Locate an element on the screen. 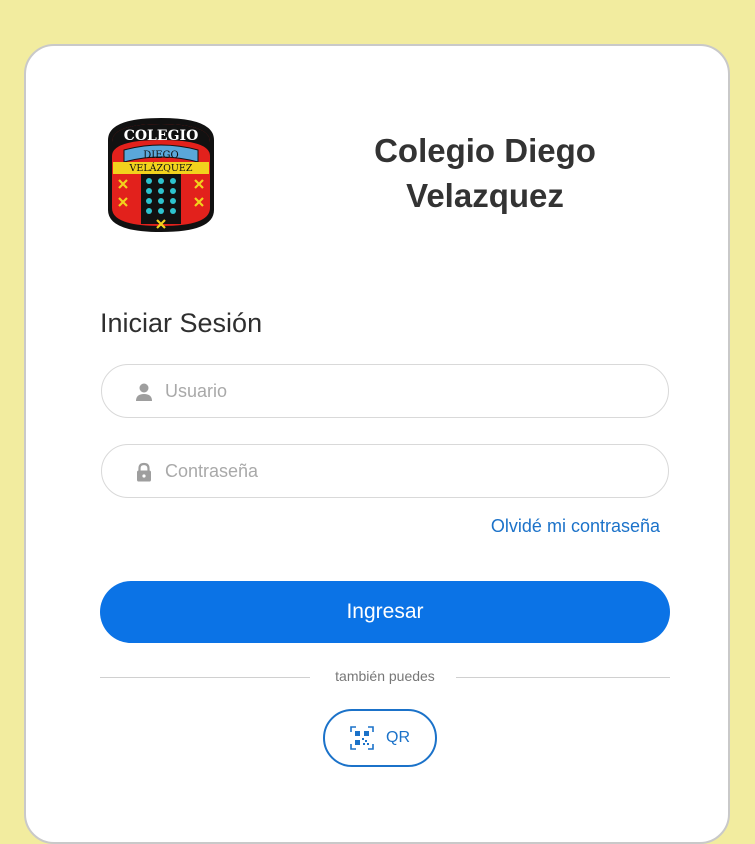 The image size is (755, 844). lock-icon is located at coordinates (144, 472).